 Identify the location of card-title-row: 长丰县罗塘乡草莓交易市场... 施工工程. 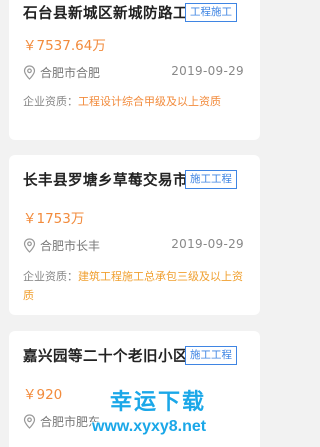
(138, 180).